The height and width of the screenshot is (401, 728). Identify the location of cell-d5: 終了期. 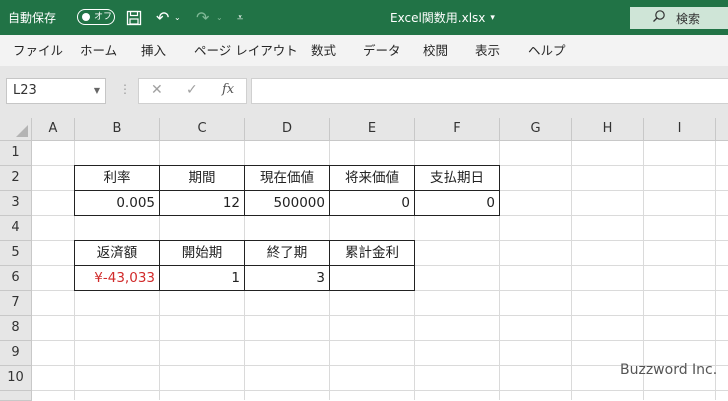
(287, 253).